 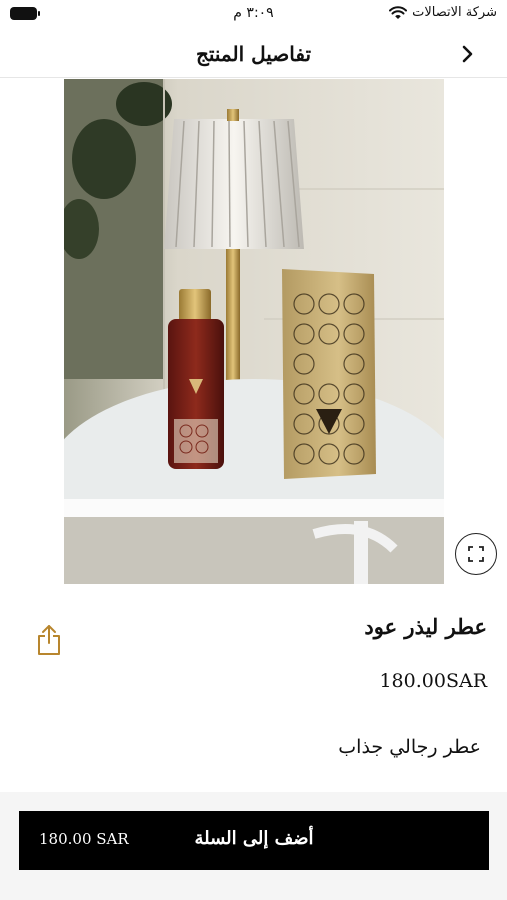 What do you see at coordinates (425, 626) in the screenshot?
I see `product-name: عطر ليذر عود` at bounding box center [425, 626].